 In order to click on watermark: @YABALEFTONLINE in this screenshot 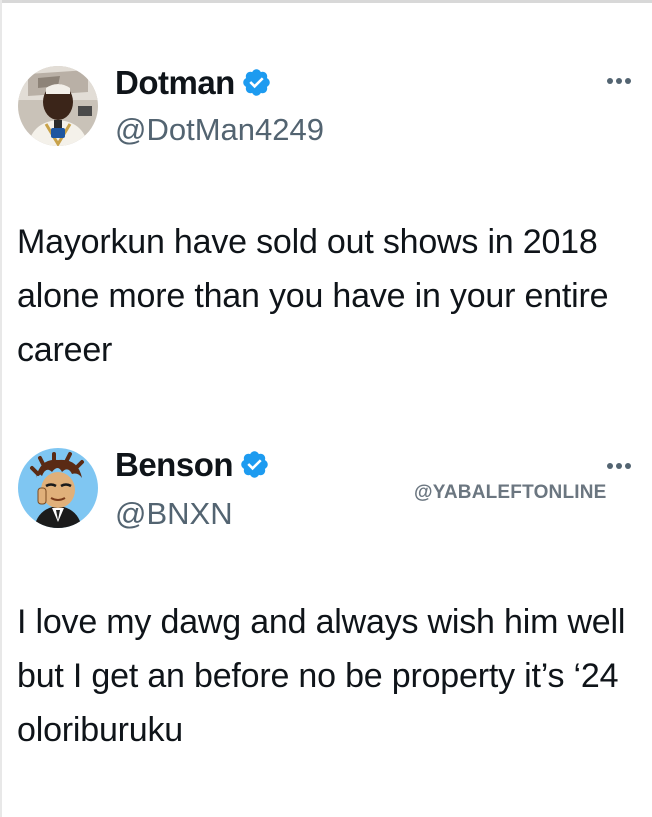, I will do `click(510, 492)`.